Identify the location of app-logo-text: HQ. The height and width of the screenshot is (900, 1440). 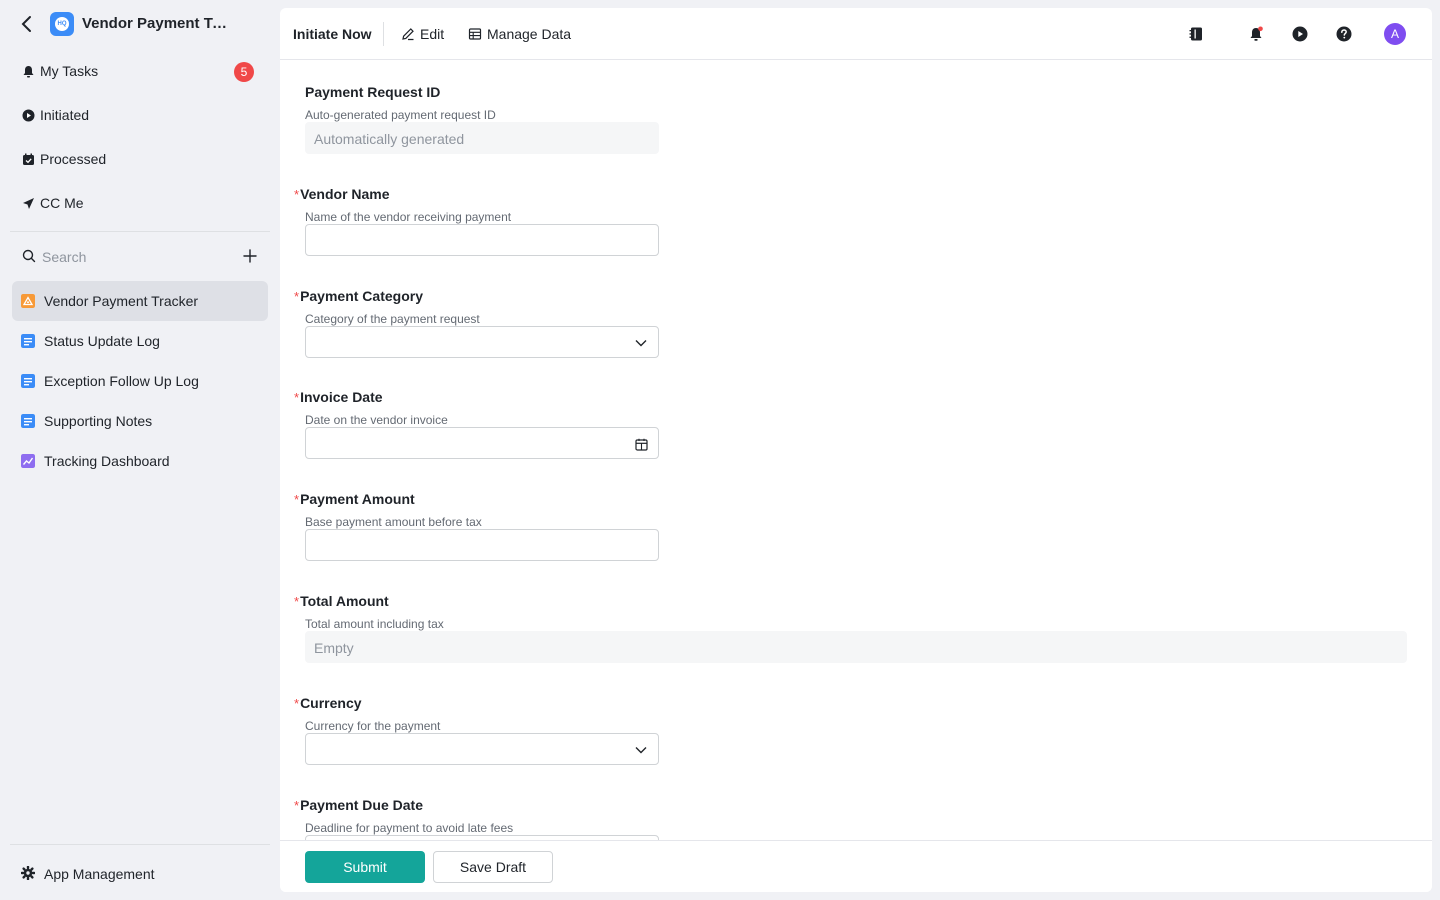
(62, 24).